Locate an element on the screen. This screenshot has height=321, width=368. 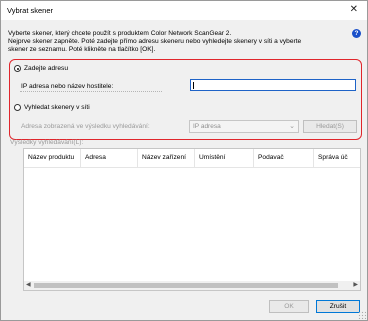
horizontal-scrollbar: ◀ ▶ is located at coordinates (192, 285).